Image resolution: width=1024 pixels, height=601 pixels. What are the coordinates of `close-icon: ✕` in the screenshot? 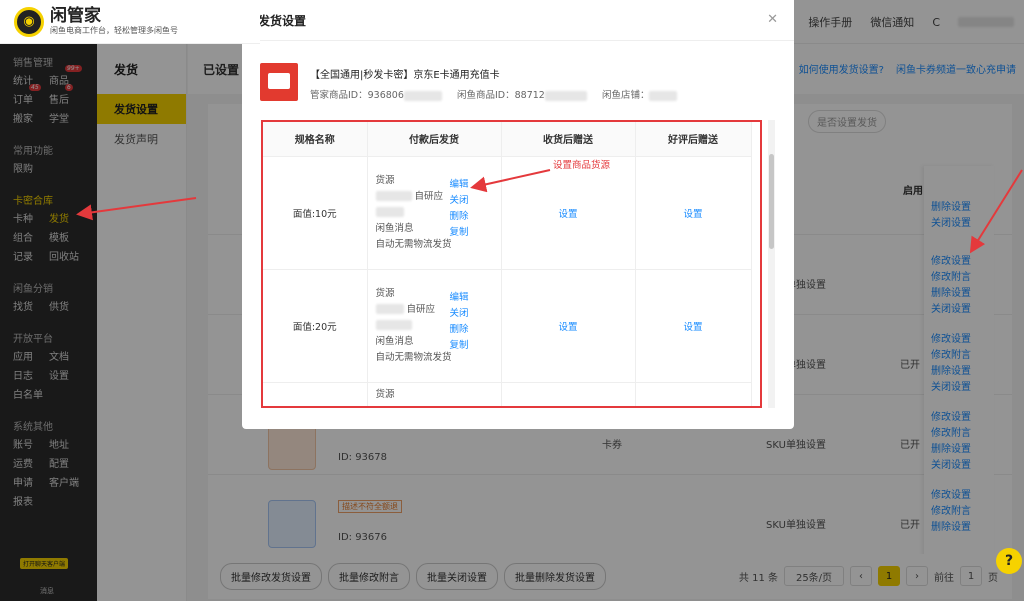 It's located at (772, 19).